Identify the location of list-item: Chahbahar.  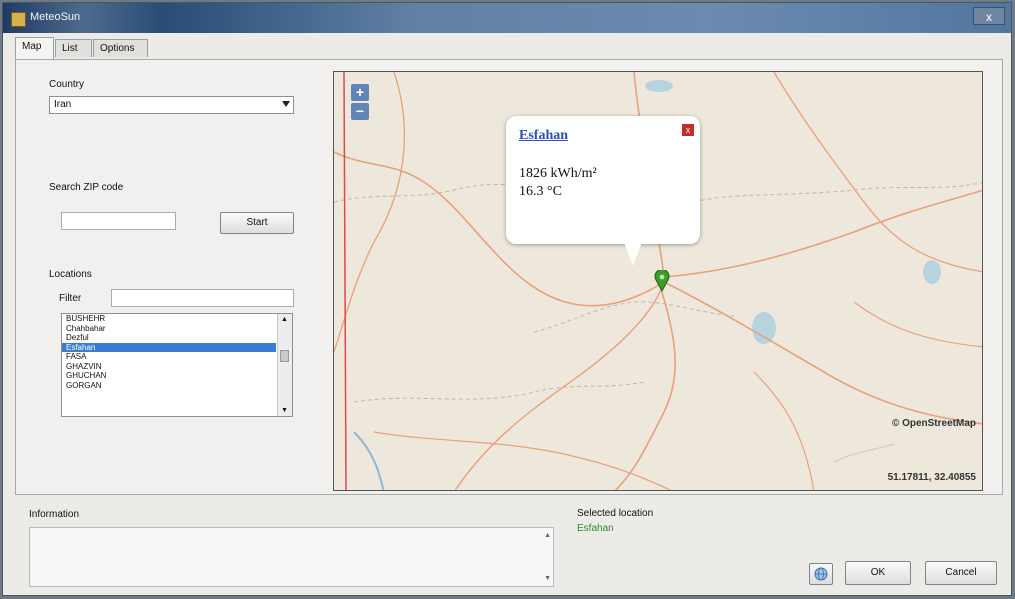
(169, 329).